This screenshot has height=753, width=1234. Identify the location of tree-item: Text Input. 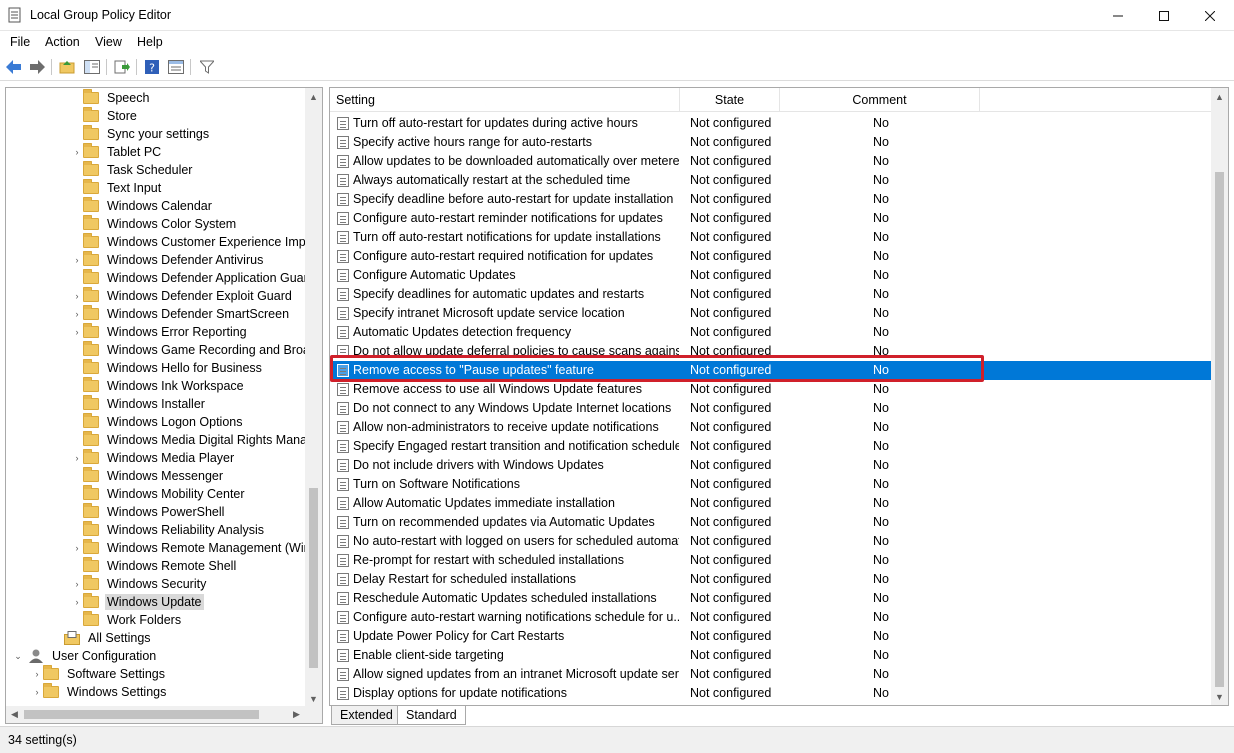
(117, 188).